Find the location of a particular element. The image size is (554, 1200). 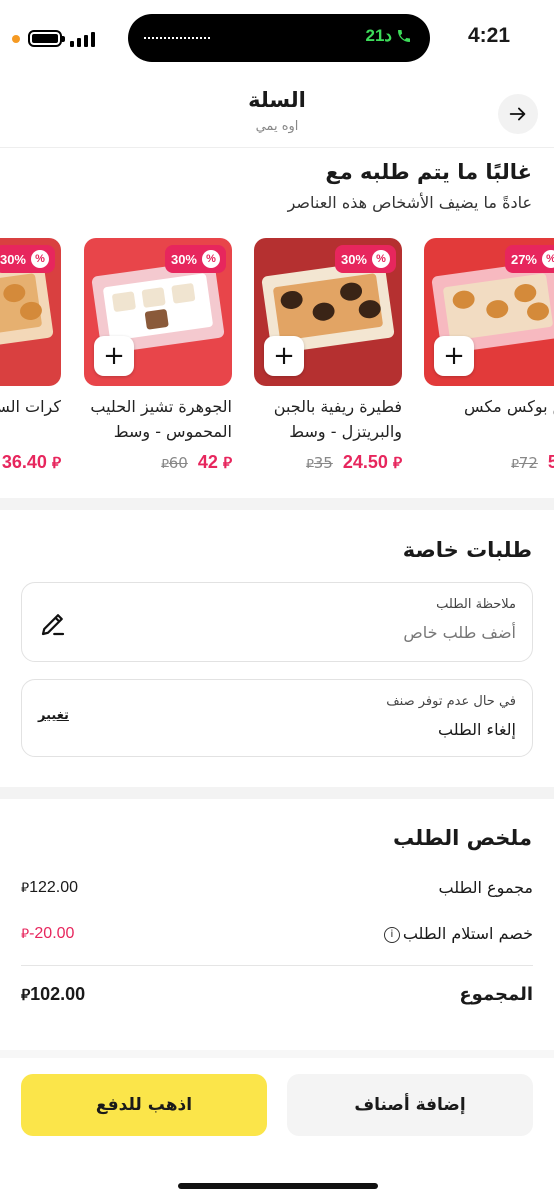

order-note-field: ملاحظة الطلب أضف طلب خاص is located at coordinates (277, 622).